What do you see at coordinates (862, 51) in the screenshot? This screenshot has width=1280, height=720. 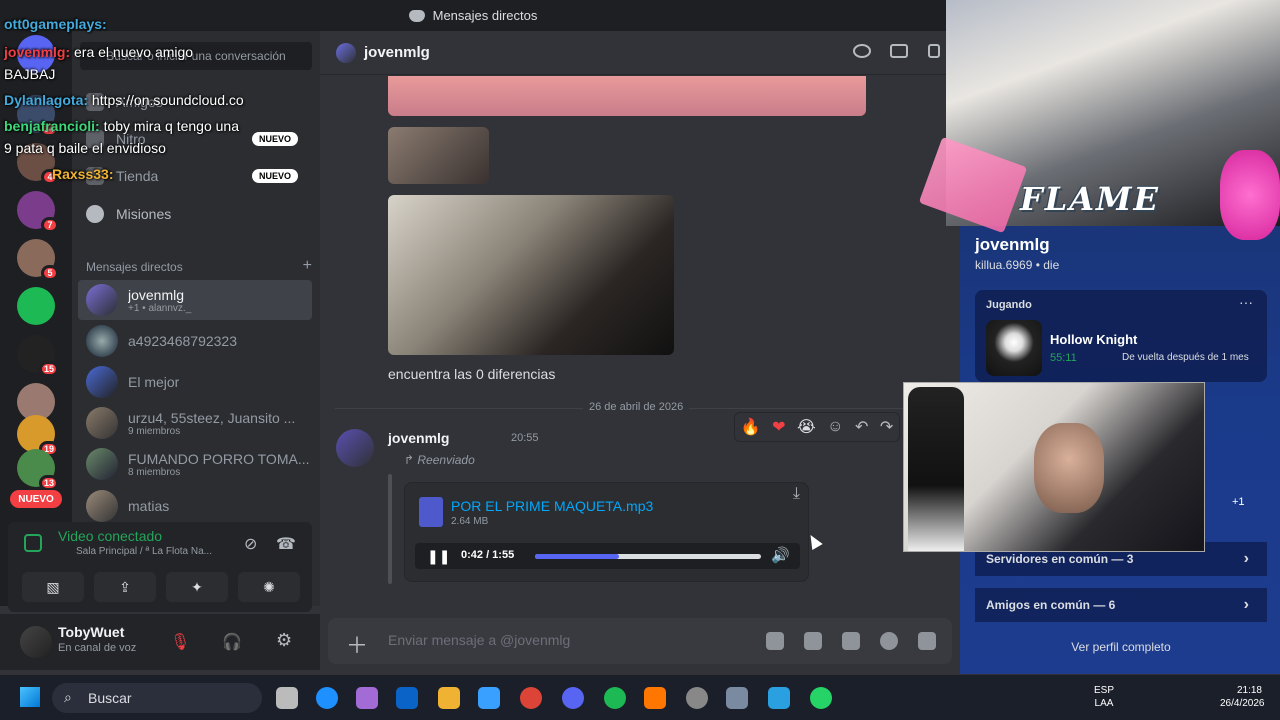 I see `voice-call-icon` at bounding box center [862, 51].